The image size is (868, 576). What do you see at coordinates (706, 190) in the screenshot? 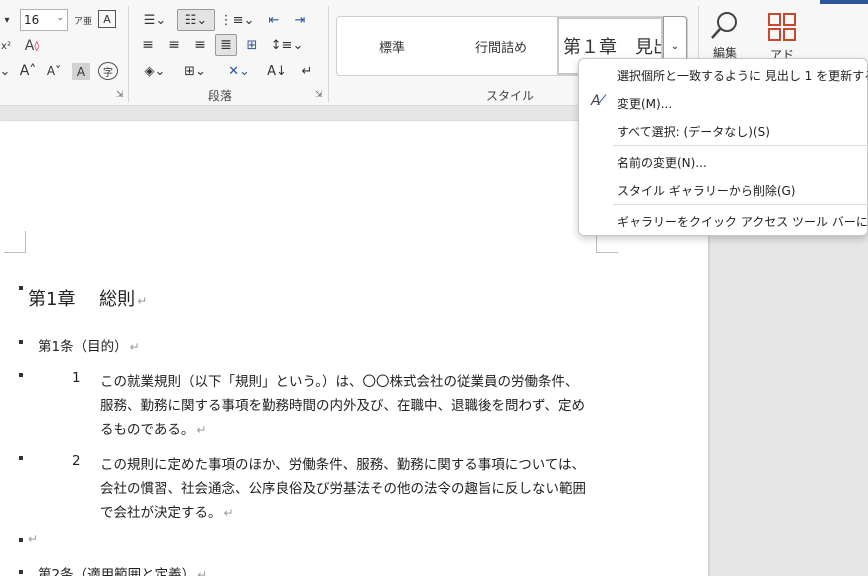
I see `menu-remove-from-gallery: スタイル ギャラリーから削除(G)` at bounding box center [706, 190].